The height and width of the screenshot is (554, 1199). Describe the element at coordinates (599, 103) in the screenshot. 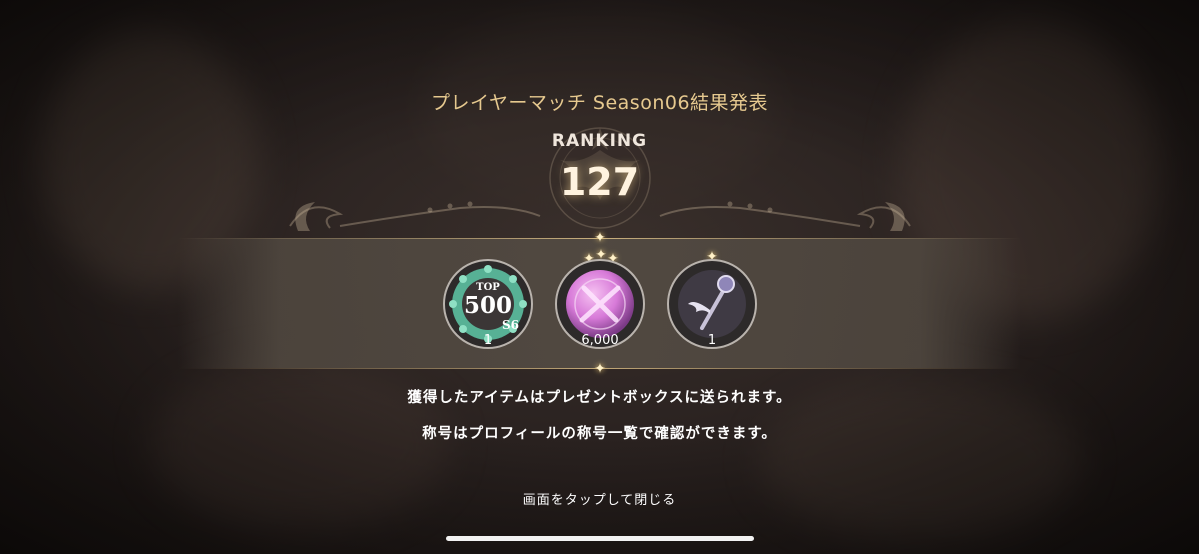

I see `result-title: プレイヤーマッチ Season06結果発表` at that location.